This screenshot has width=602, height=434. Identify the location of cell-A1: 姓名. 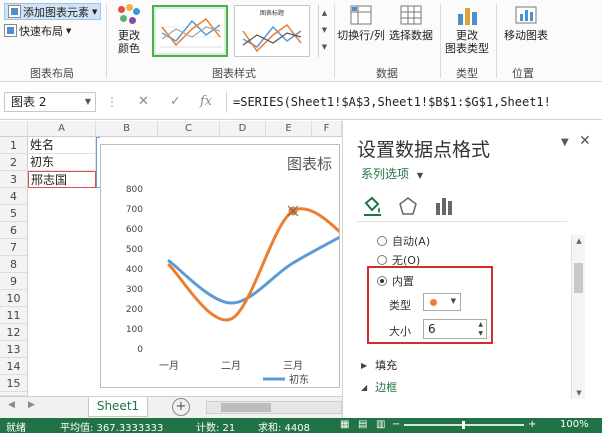
(62, 145).